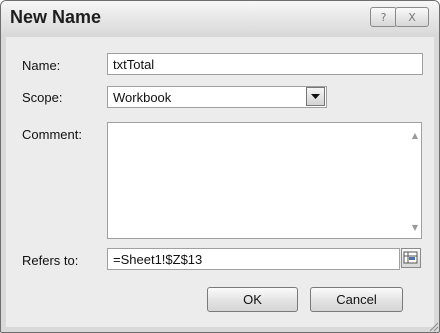  I want to click on cancel-button: Cancel, so click(356, 299).